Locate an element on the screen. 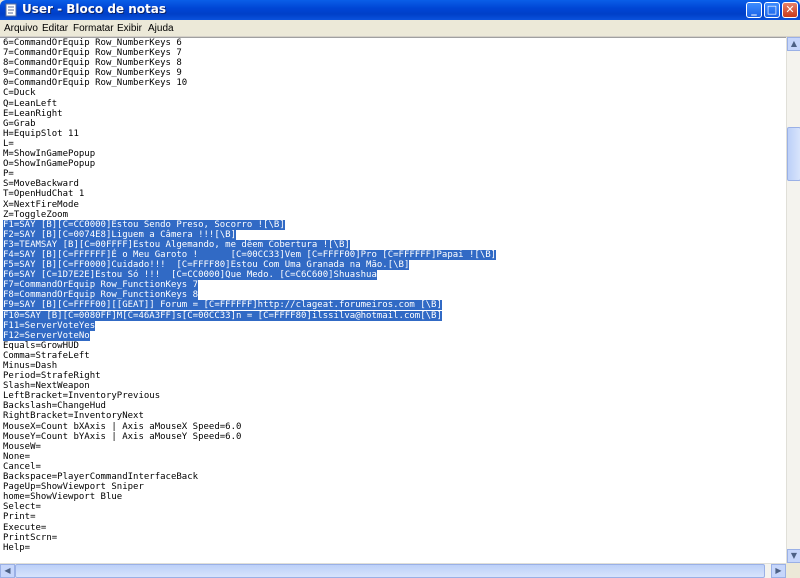 This screenshot has width=800, height=578. text-line: Period=StrafeRight is located at coordinates (249, 376).